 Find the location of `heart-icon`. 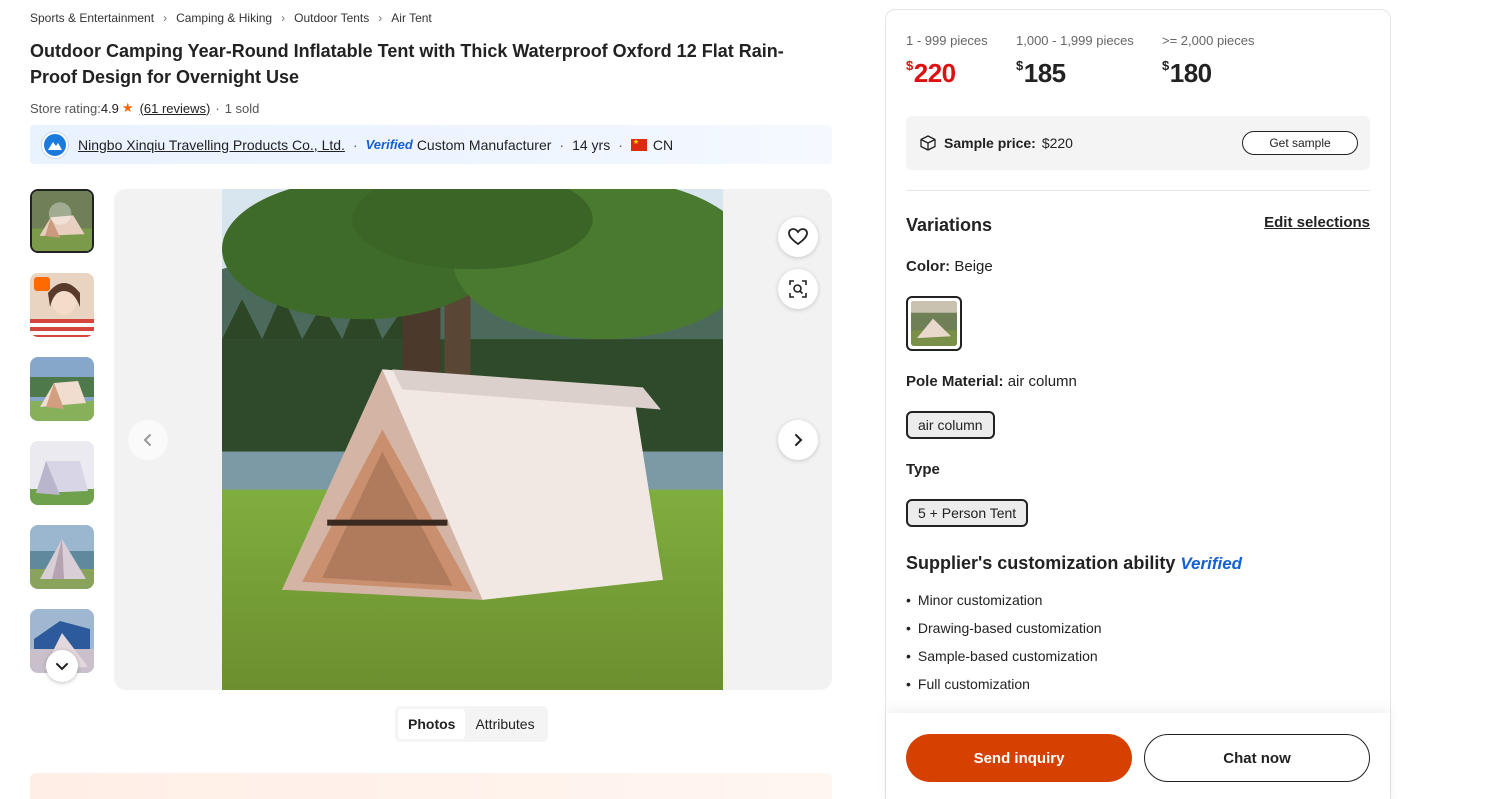

heart-icon is located at coordinates (798, 237).